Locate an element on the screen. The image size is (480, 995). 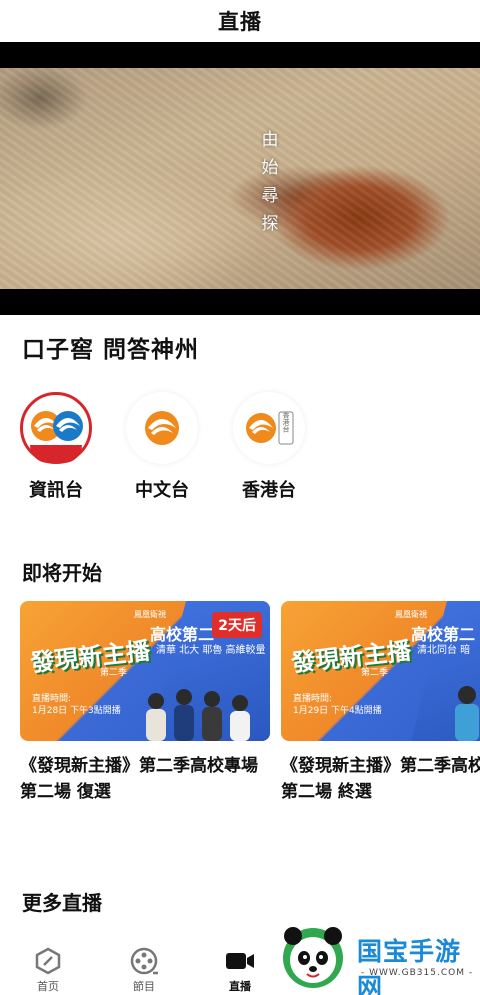
tab-live: 直播 is located at coordinates (240, 970).